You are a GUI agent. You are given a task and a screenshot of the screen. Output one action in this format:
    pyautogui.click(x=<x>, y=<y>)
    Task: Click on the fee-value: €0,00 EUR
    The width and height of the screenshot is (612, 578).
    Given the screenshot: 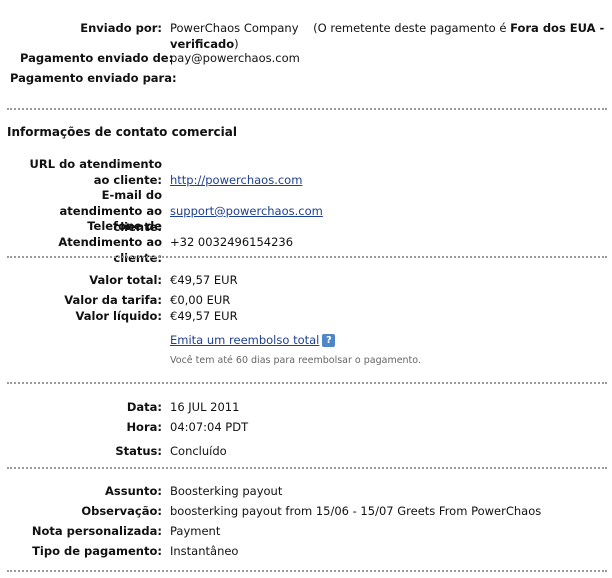 What is the action you would take?
    pyautogui.click(x=200, y=300)
    